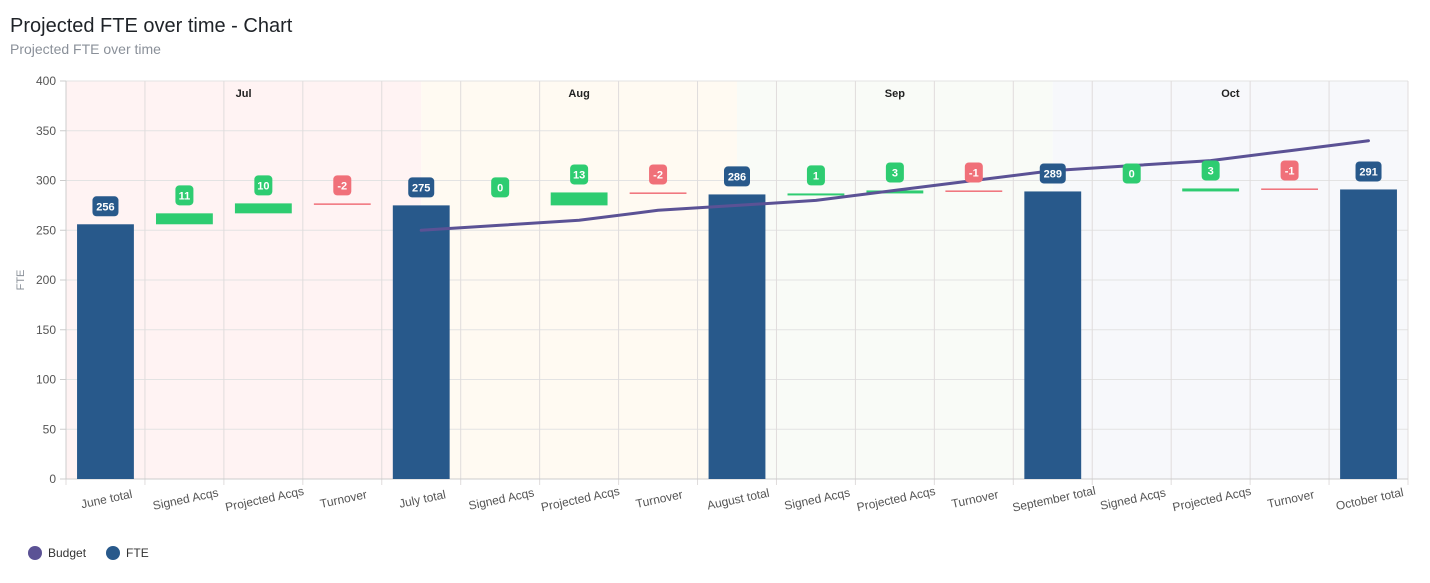  I want to click on data-label: 291, so click(1368, 172).